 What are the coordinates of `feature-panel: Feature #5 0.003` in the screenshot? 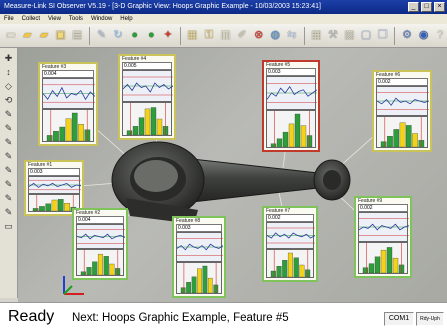 It's located at (291, 106).